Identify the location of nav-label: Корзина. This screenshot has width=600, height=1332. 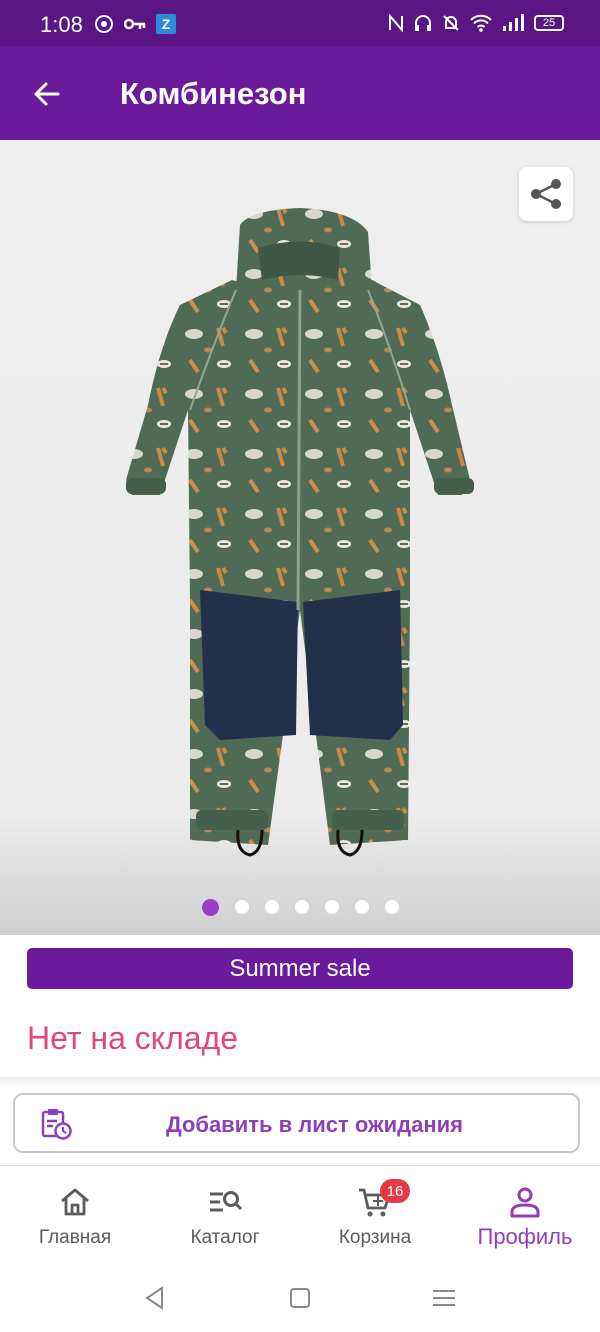
(375, 1237).